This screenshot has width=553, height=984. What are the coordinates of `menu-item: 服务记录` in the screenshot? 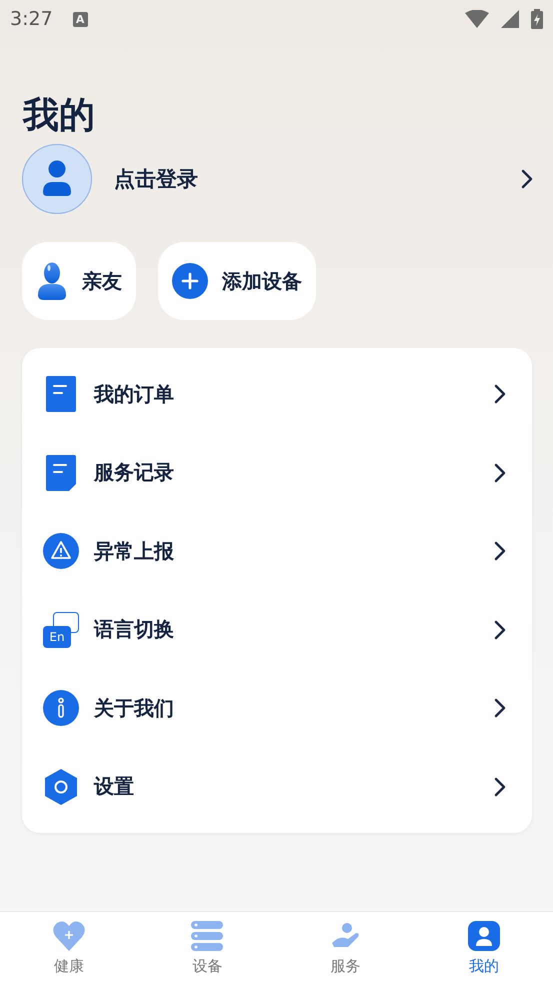 It's located at (277, 473).